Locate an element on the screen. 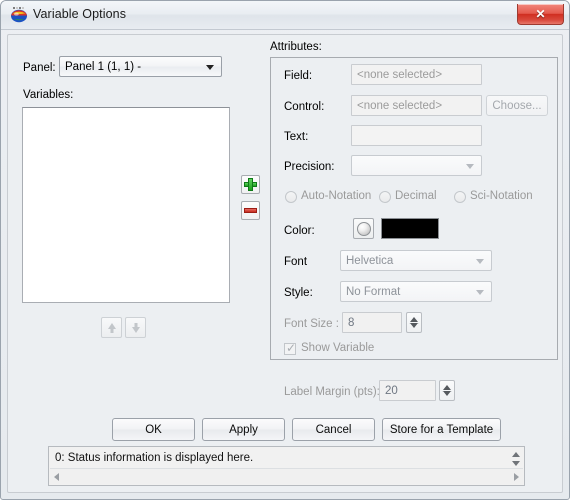 This screenshot has width=570, height=500. status-vertical-scroll is located at coordinates (515, 458).